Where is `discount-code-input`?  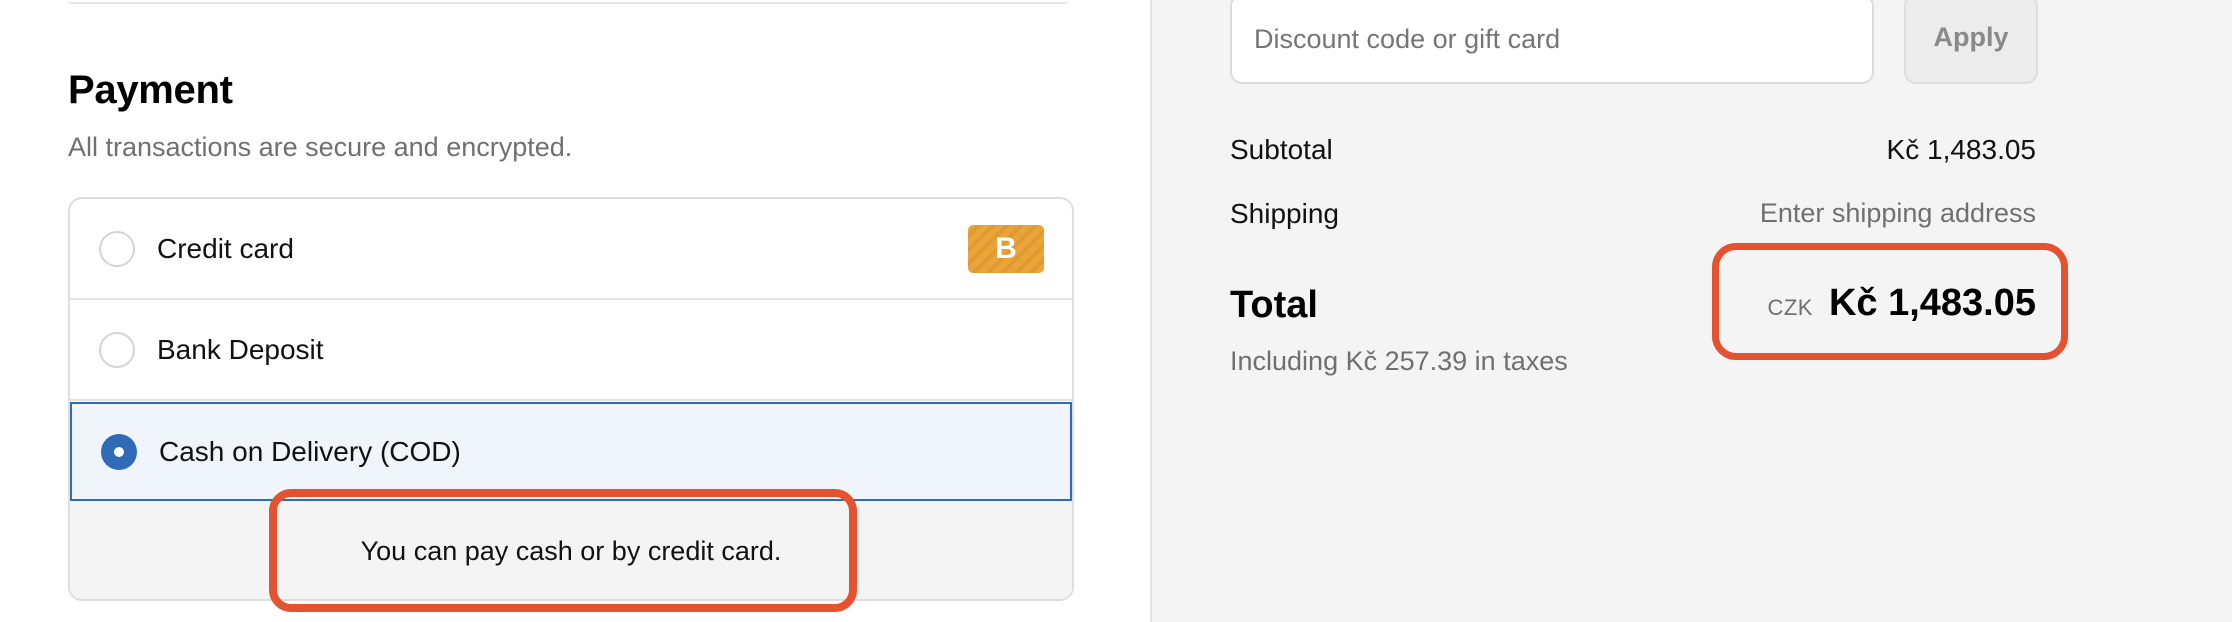 discount-code-input is located at coordinates (1552, 42).